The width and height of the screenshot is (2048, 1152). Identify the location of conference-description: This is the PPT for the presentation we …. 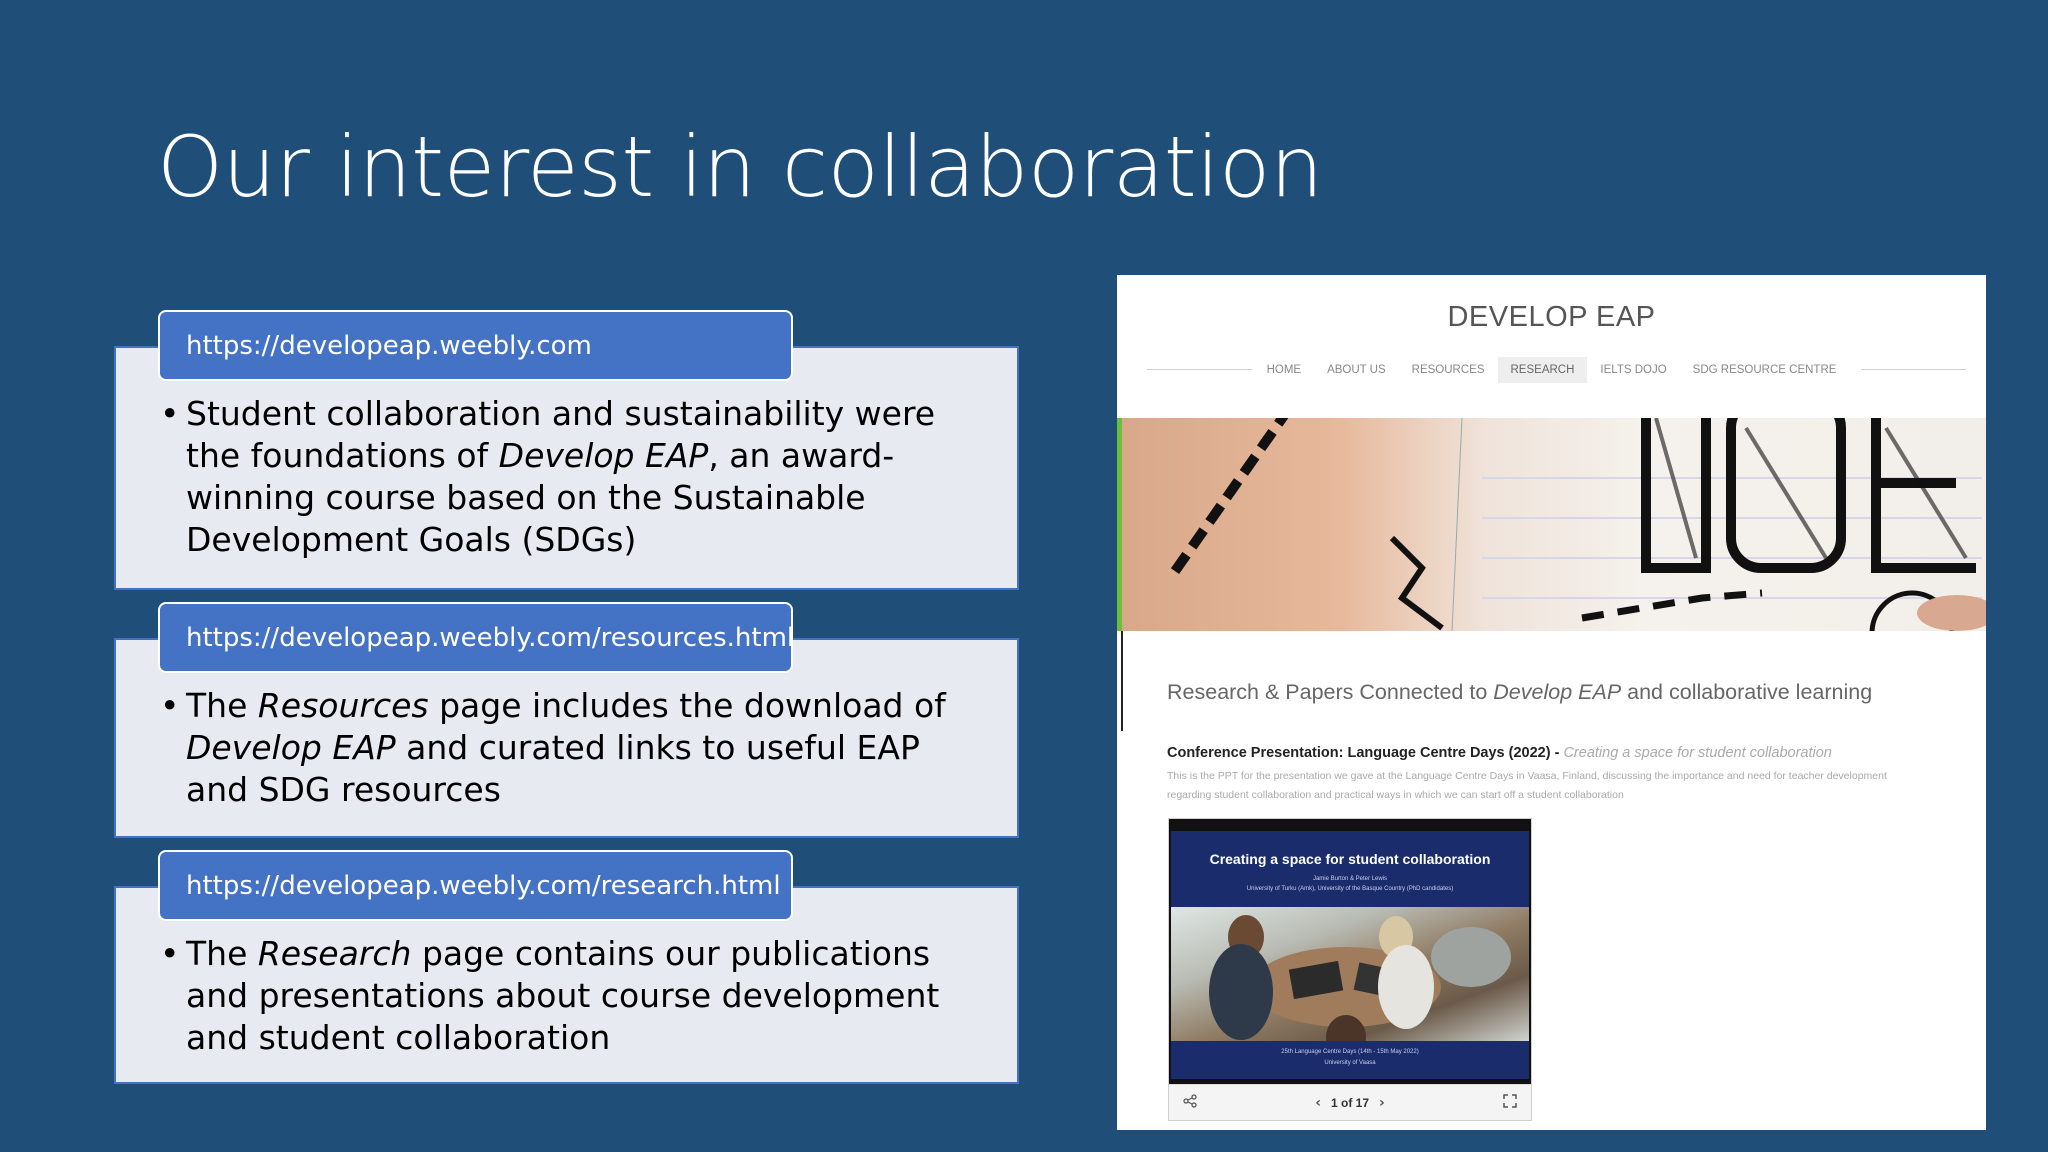
(1527, 785).